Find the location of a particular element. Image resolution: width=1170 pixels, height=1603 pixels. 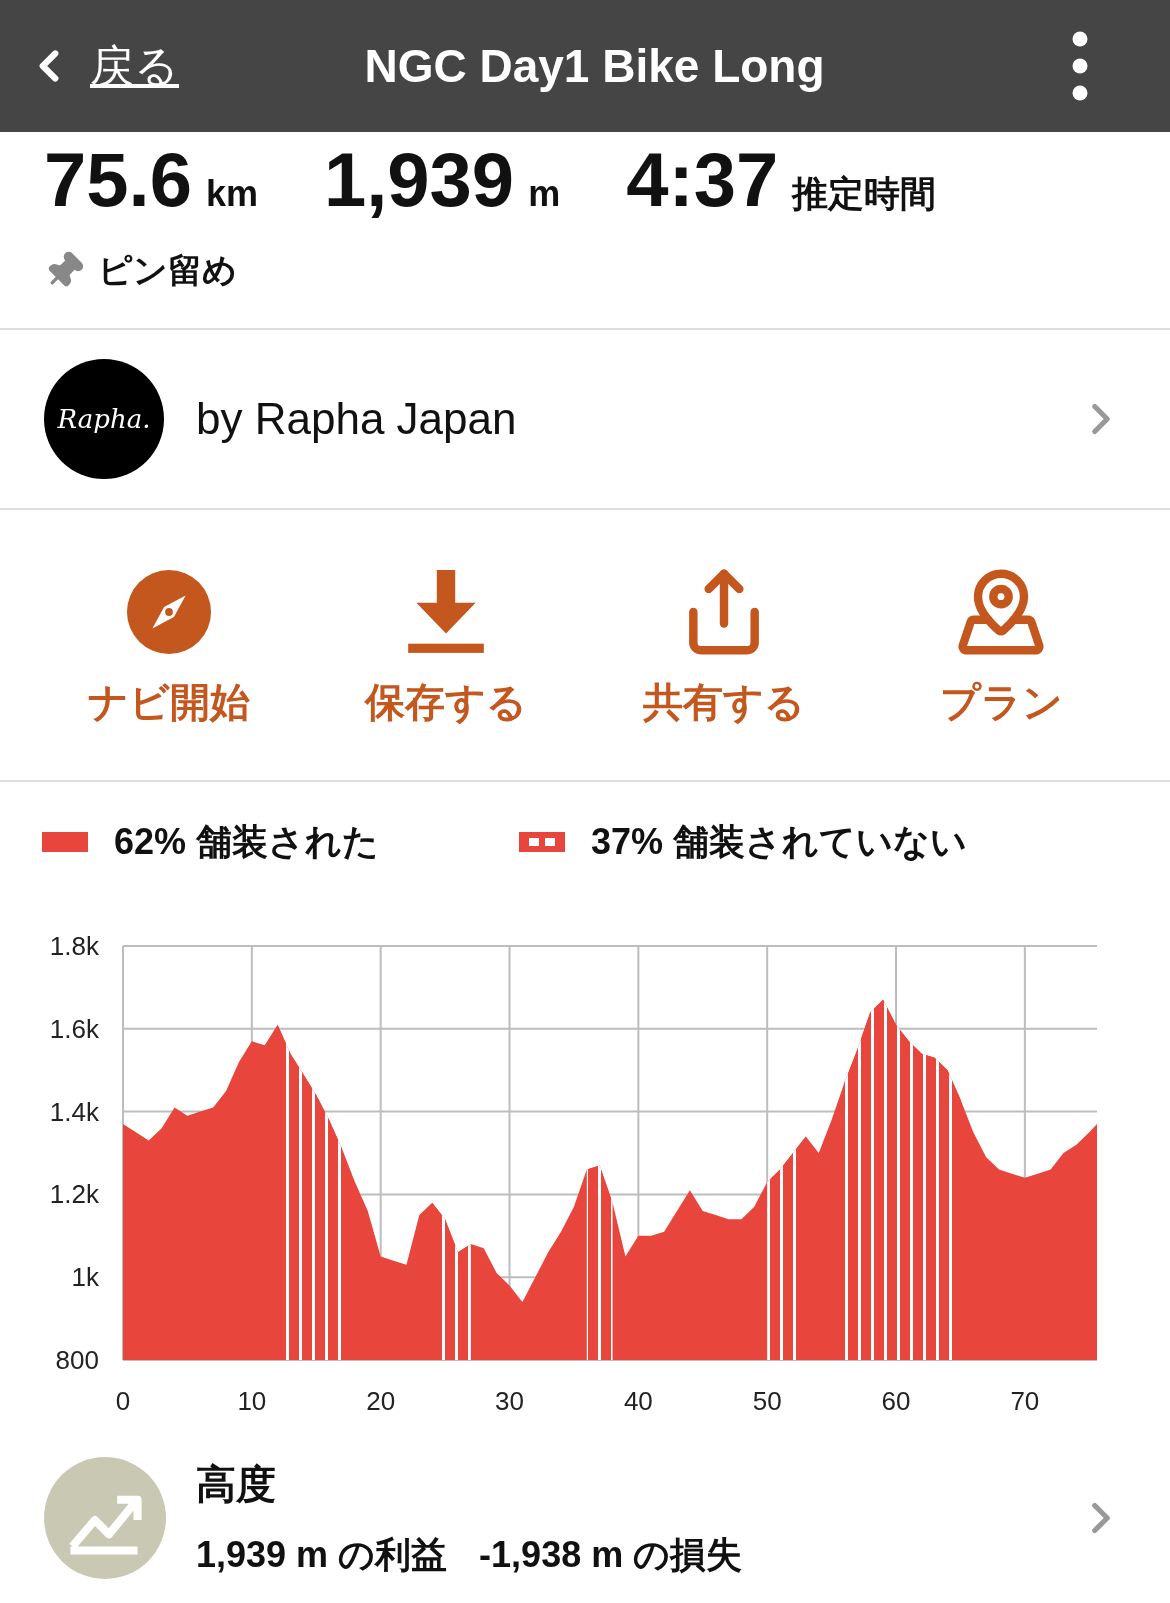

action-button: 共有する is located at coordinates (724, 673).